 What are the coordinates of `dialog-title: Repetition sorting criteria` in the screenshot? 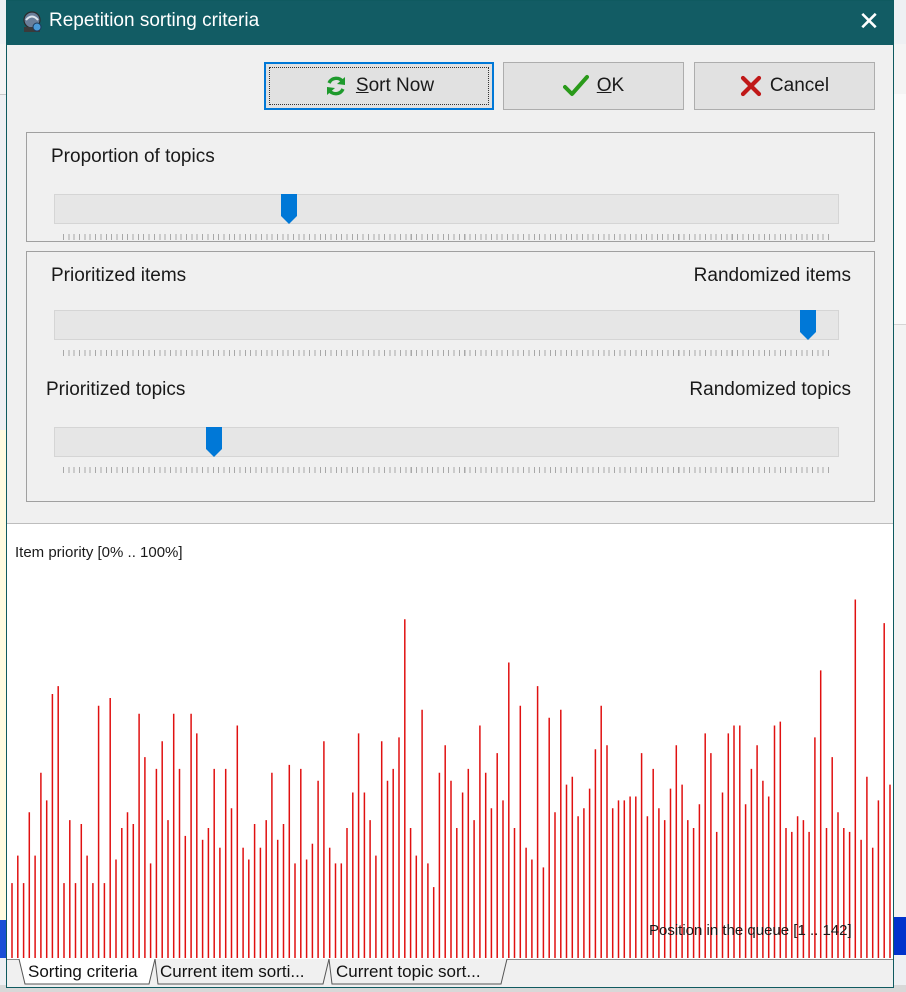 It's located at (154, 20).